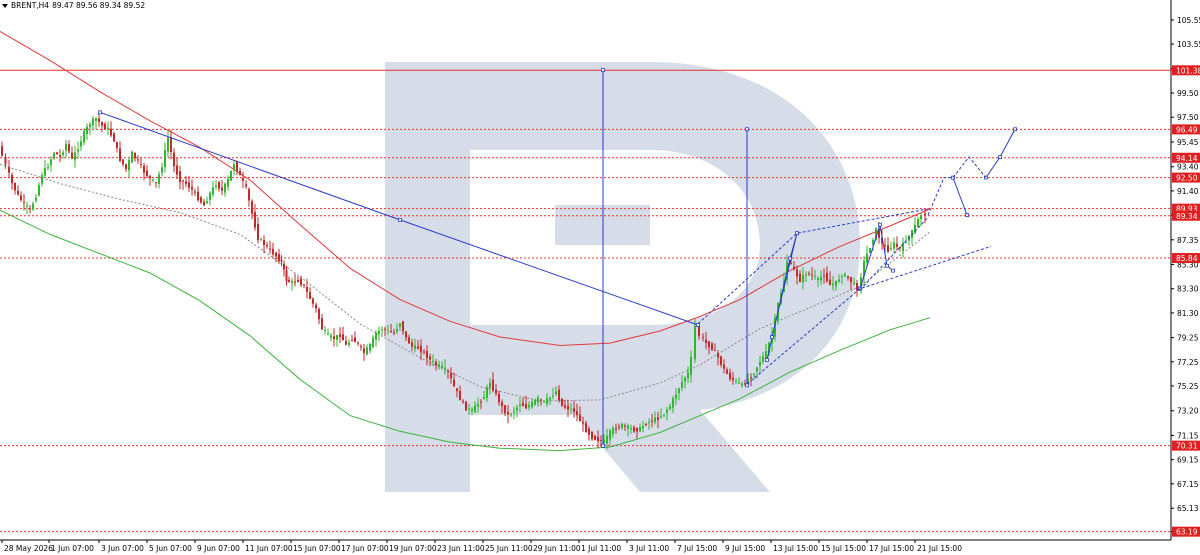  What do you see at coordinates (413, 548) in the screenshot?
I see `time-tick-label: 19 Jun 07:00` at bounding box center [413, 548].